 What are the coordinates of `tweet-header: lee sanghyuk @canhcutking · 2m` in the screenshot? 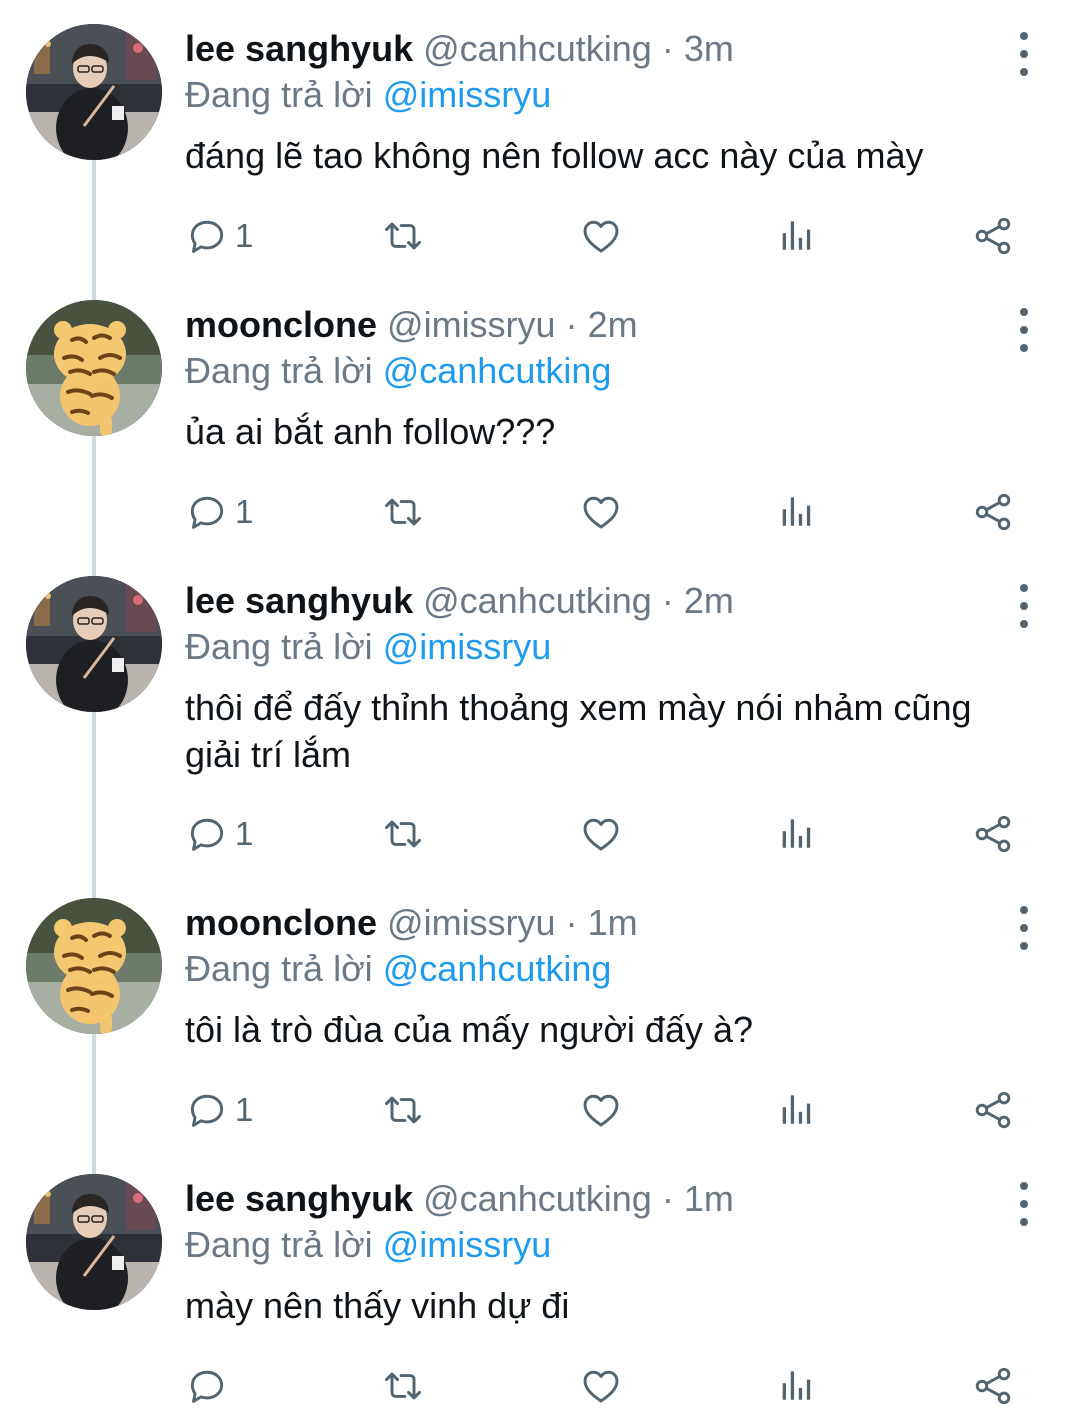 It's located at (459, 601).